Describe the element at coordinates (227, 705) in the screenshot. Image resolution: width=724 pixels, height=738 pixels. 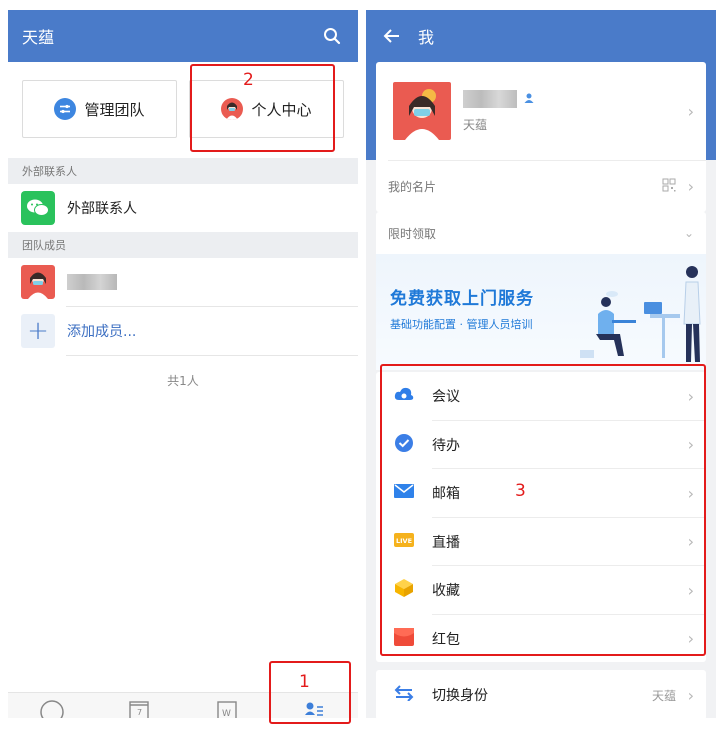
I see `docs-icon: W` at that location.